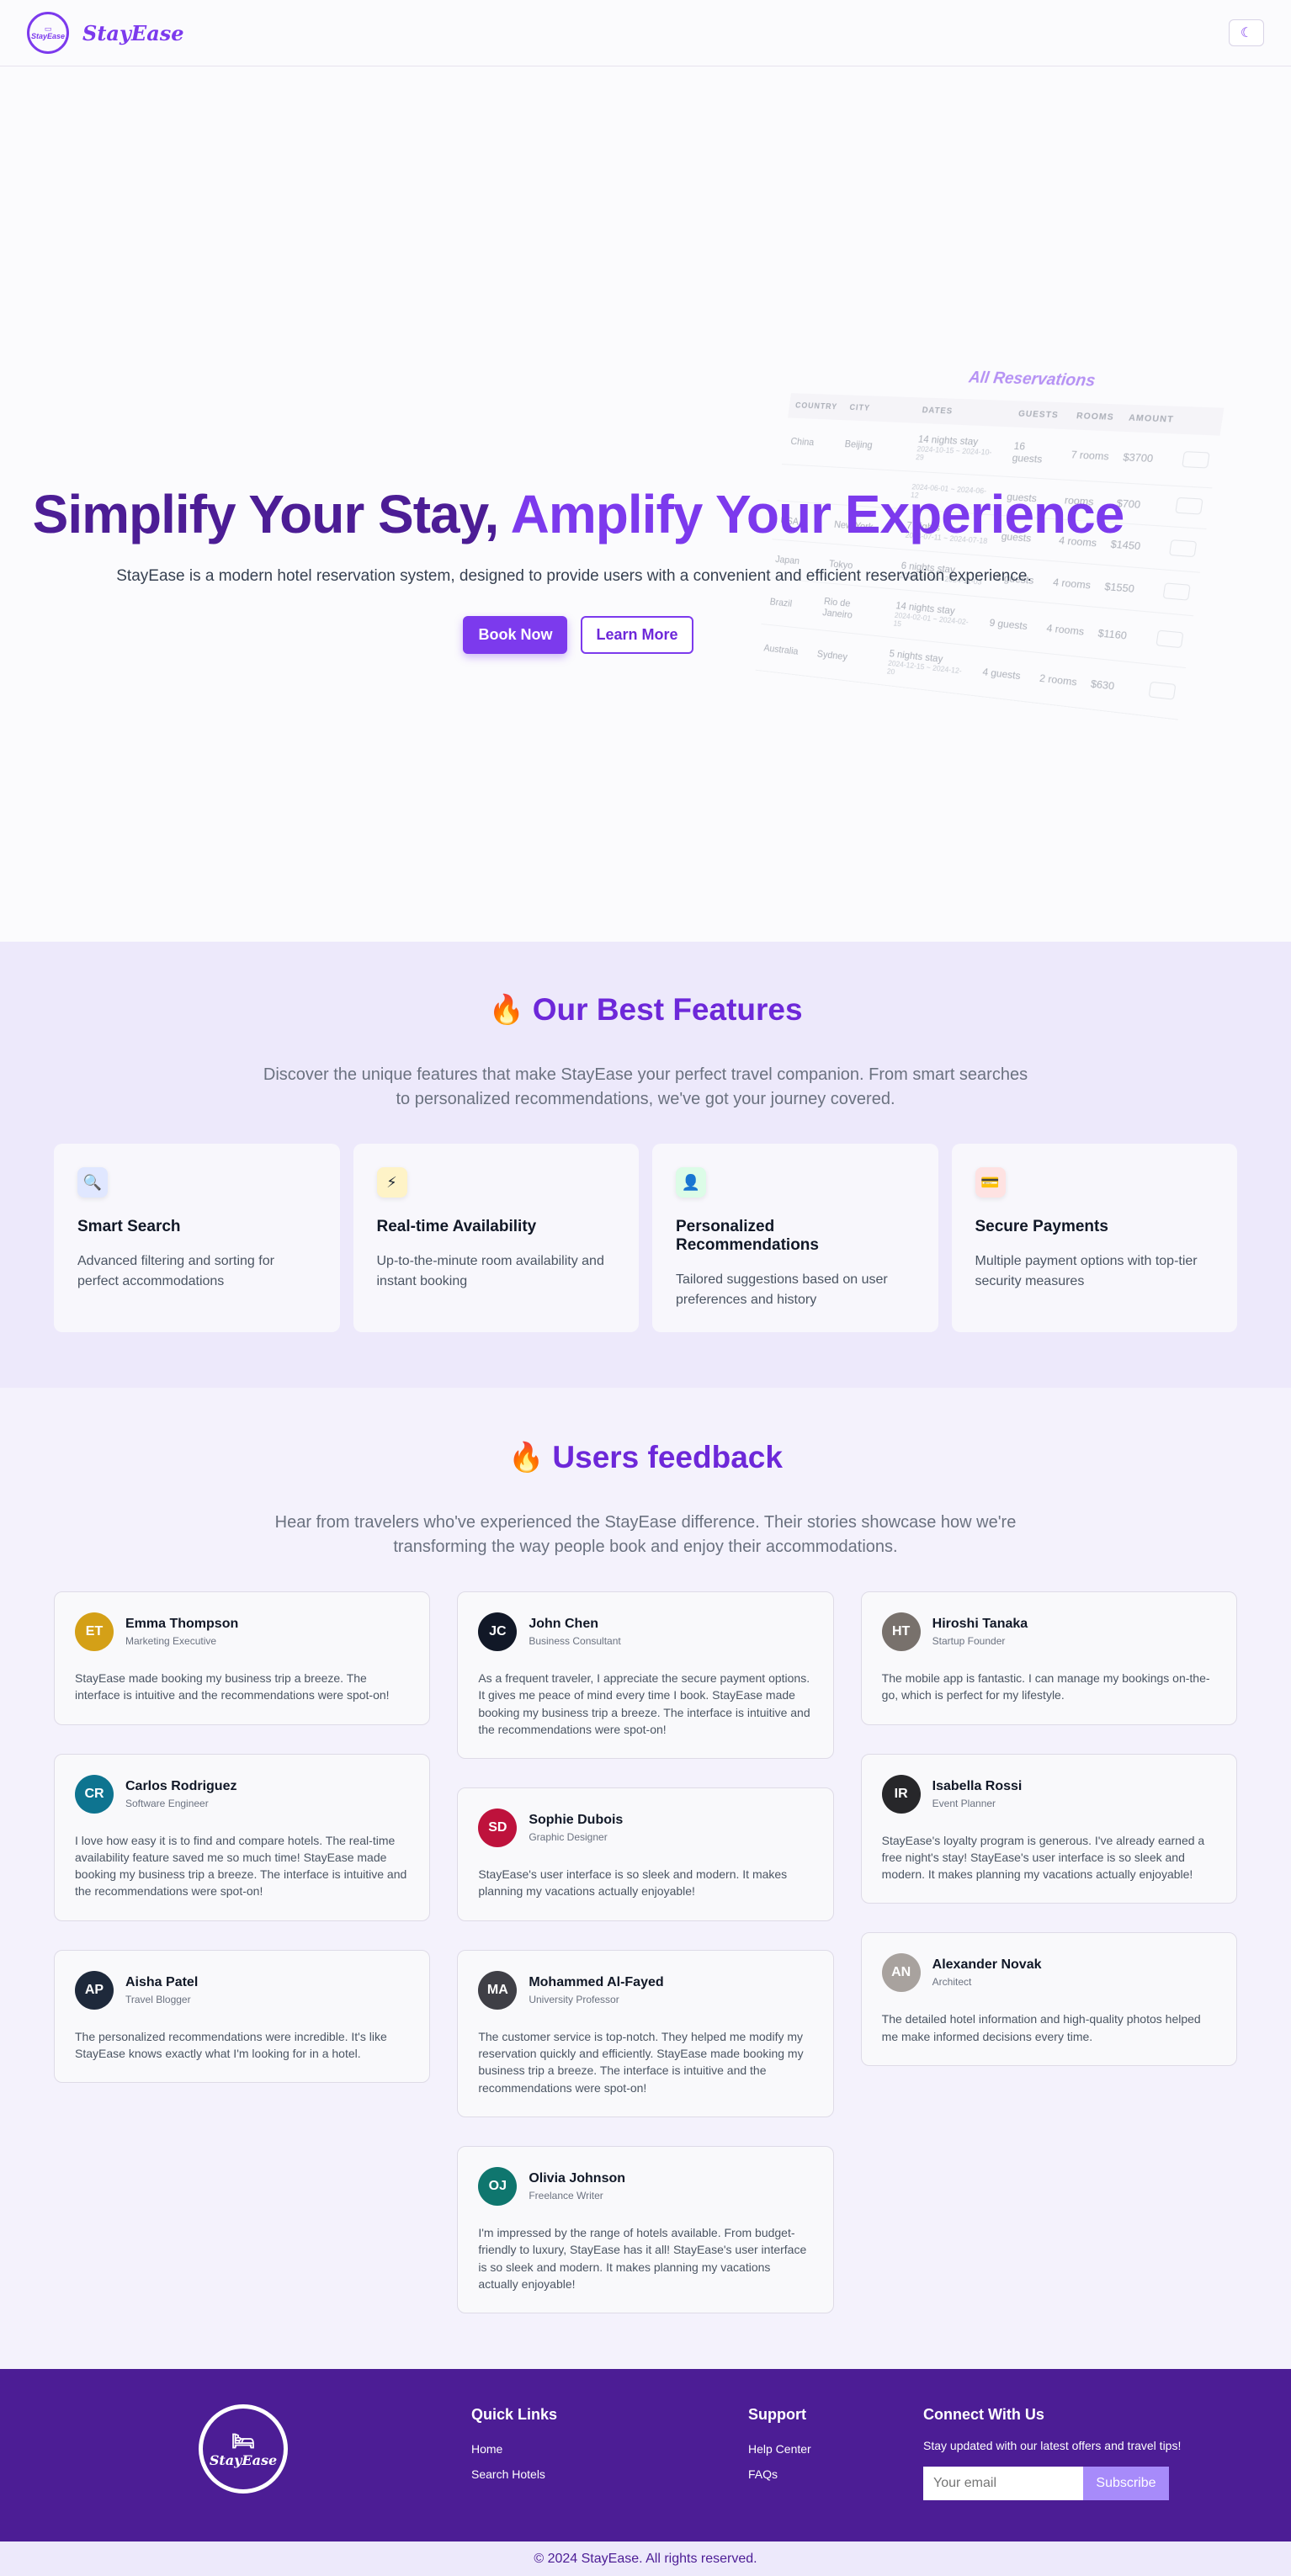  What do you see at coordinates (1058, 680) in the screenshot?
I see `rooms-cell: 2 rooms` at bounding box center [1058, 680].